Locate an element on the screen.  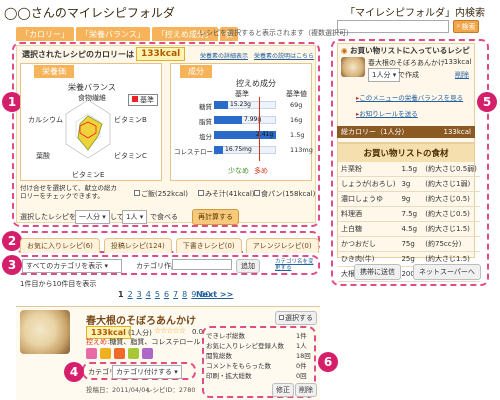
tab-favorites: お気に入りレシピ(6) is located at coordinates (60, 245).